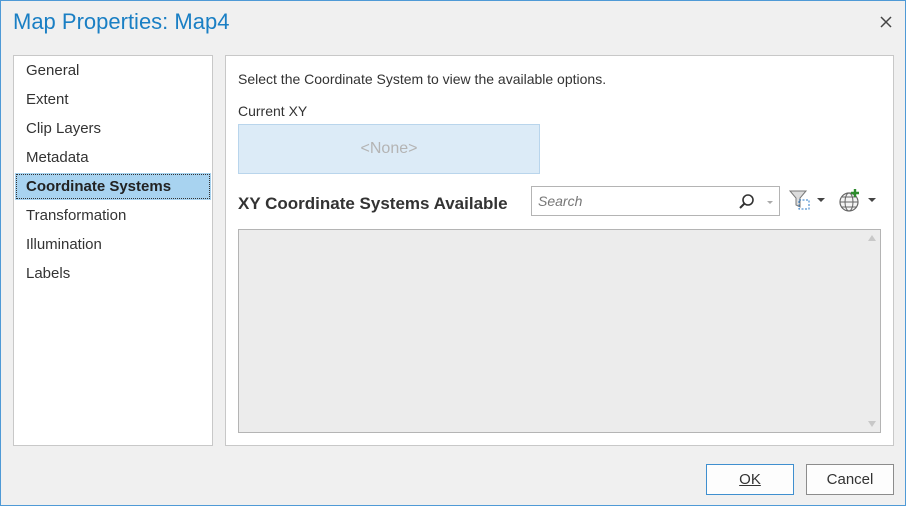 The height and width of the screenshot is (506, 906). I want to click on search-box, so click(655, 201).